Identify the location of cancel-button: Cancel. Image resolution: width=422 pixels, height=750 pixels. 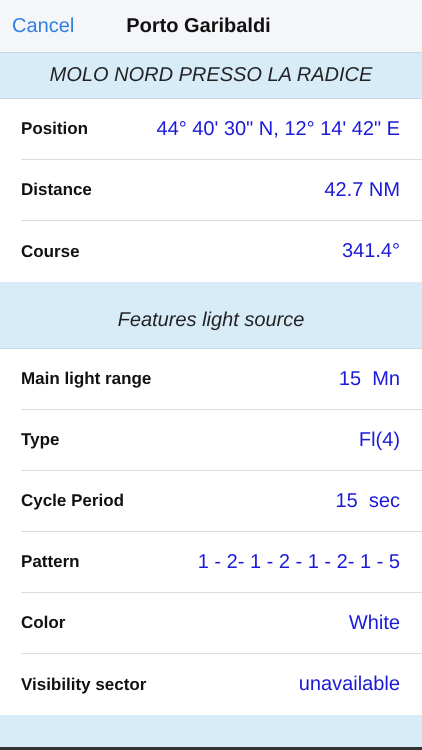
(43, 26).